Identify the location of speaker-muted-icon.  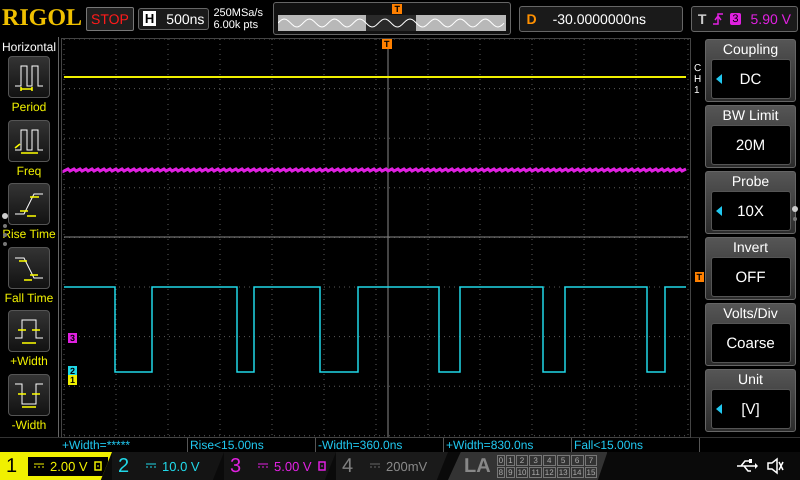
(775, 466).